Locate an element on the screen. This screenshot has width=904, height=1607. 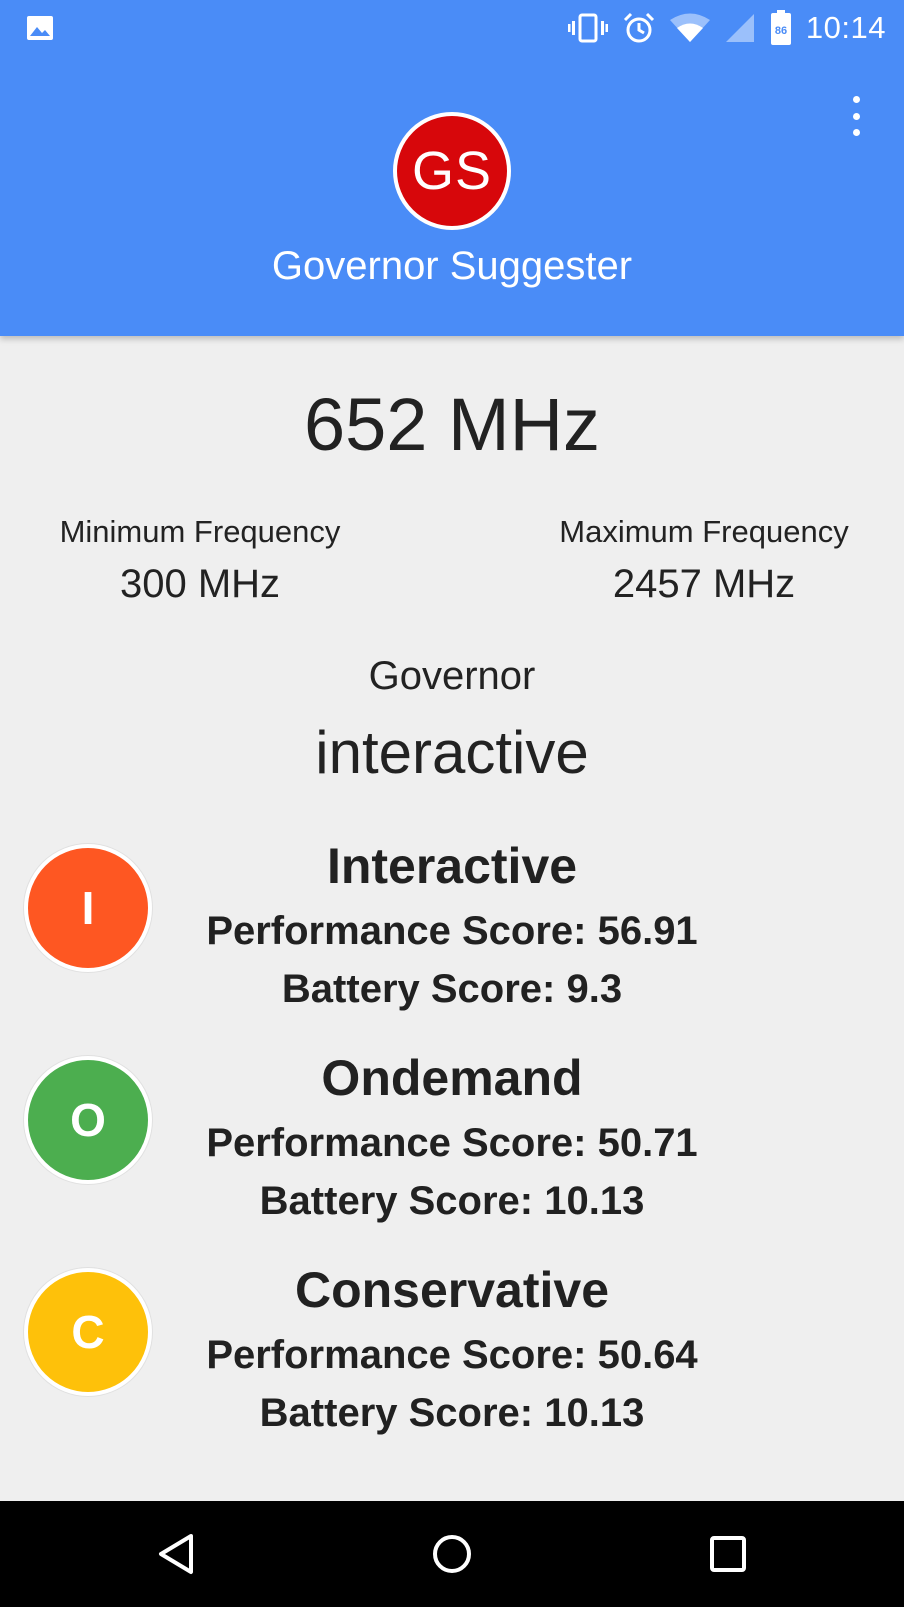
minimum-frequency-value: 300 MHz is located at coordinates (200, 584).